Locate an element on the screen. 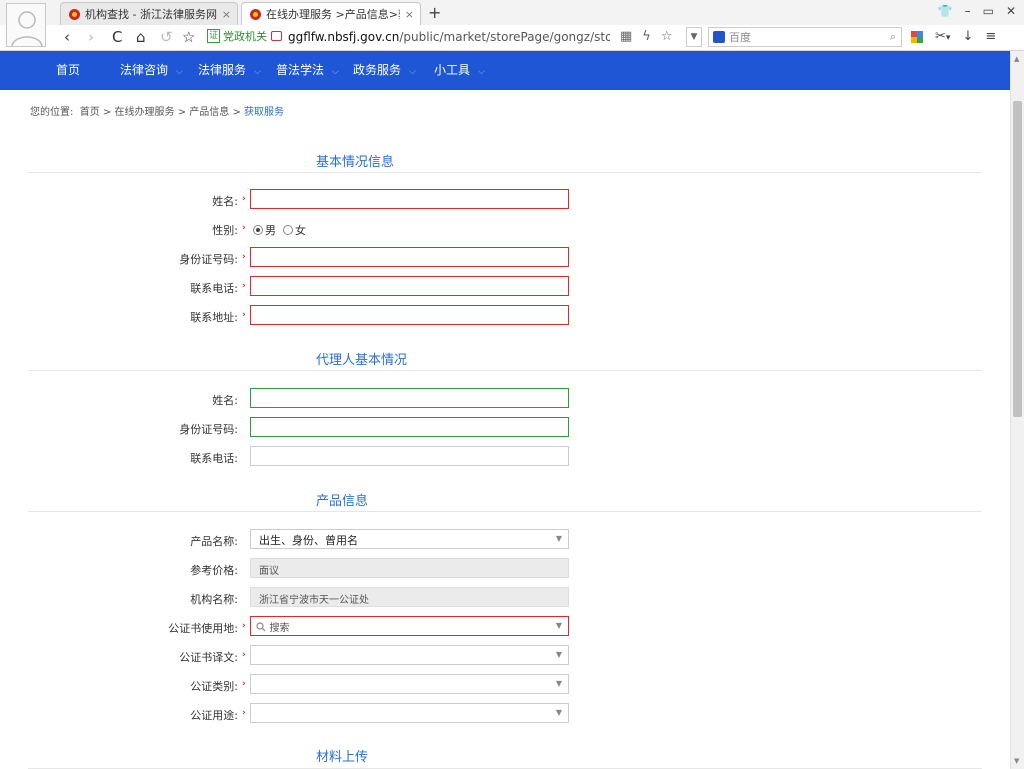  breadcrumb-online-service: 在线办理服务 is located at coordinates (145, 112).